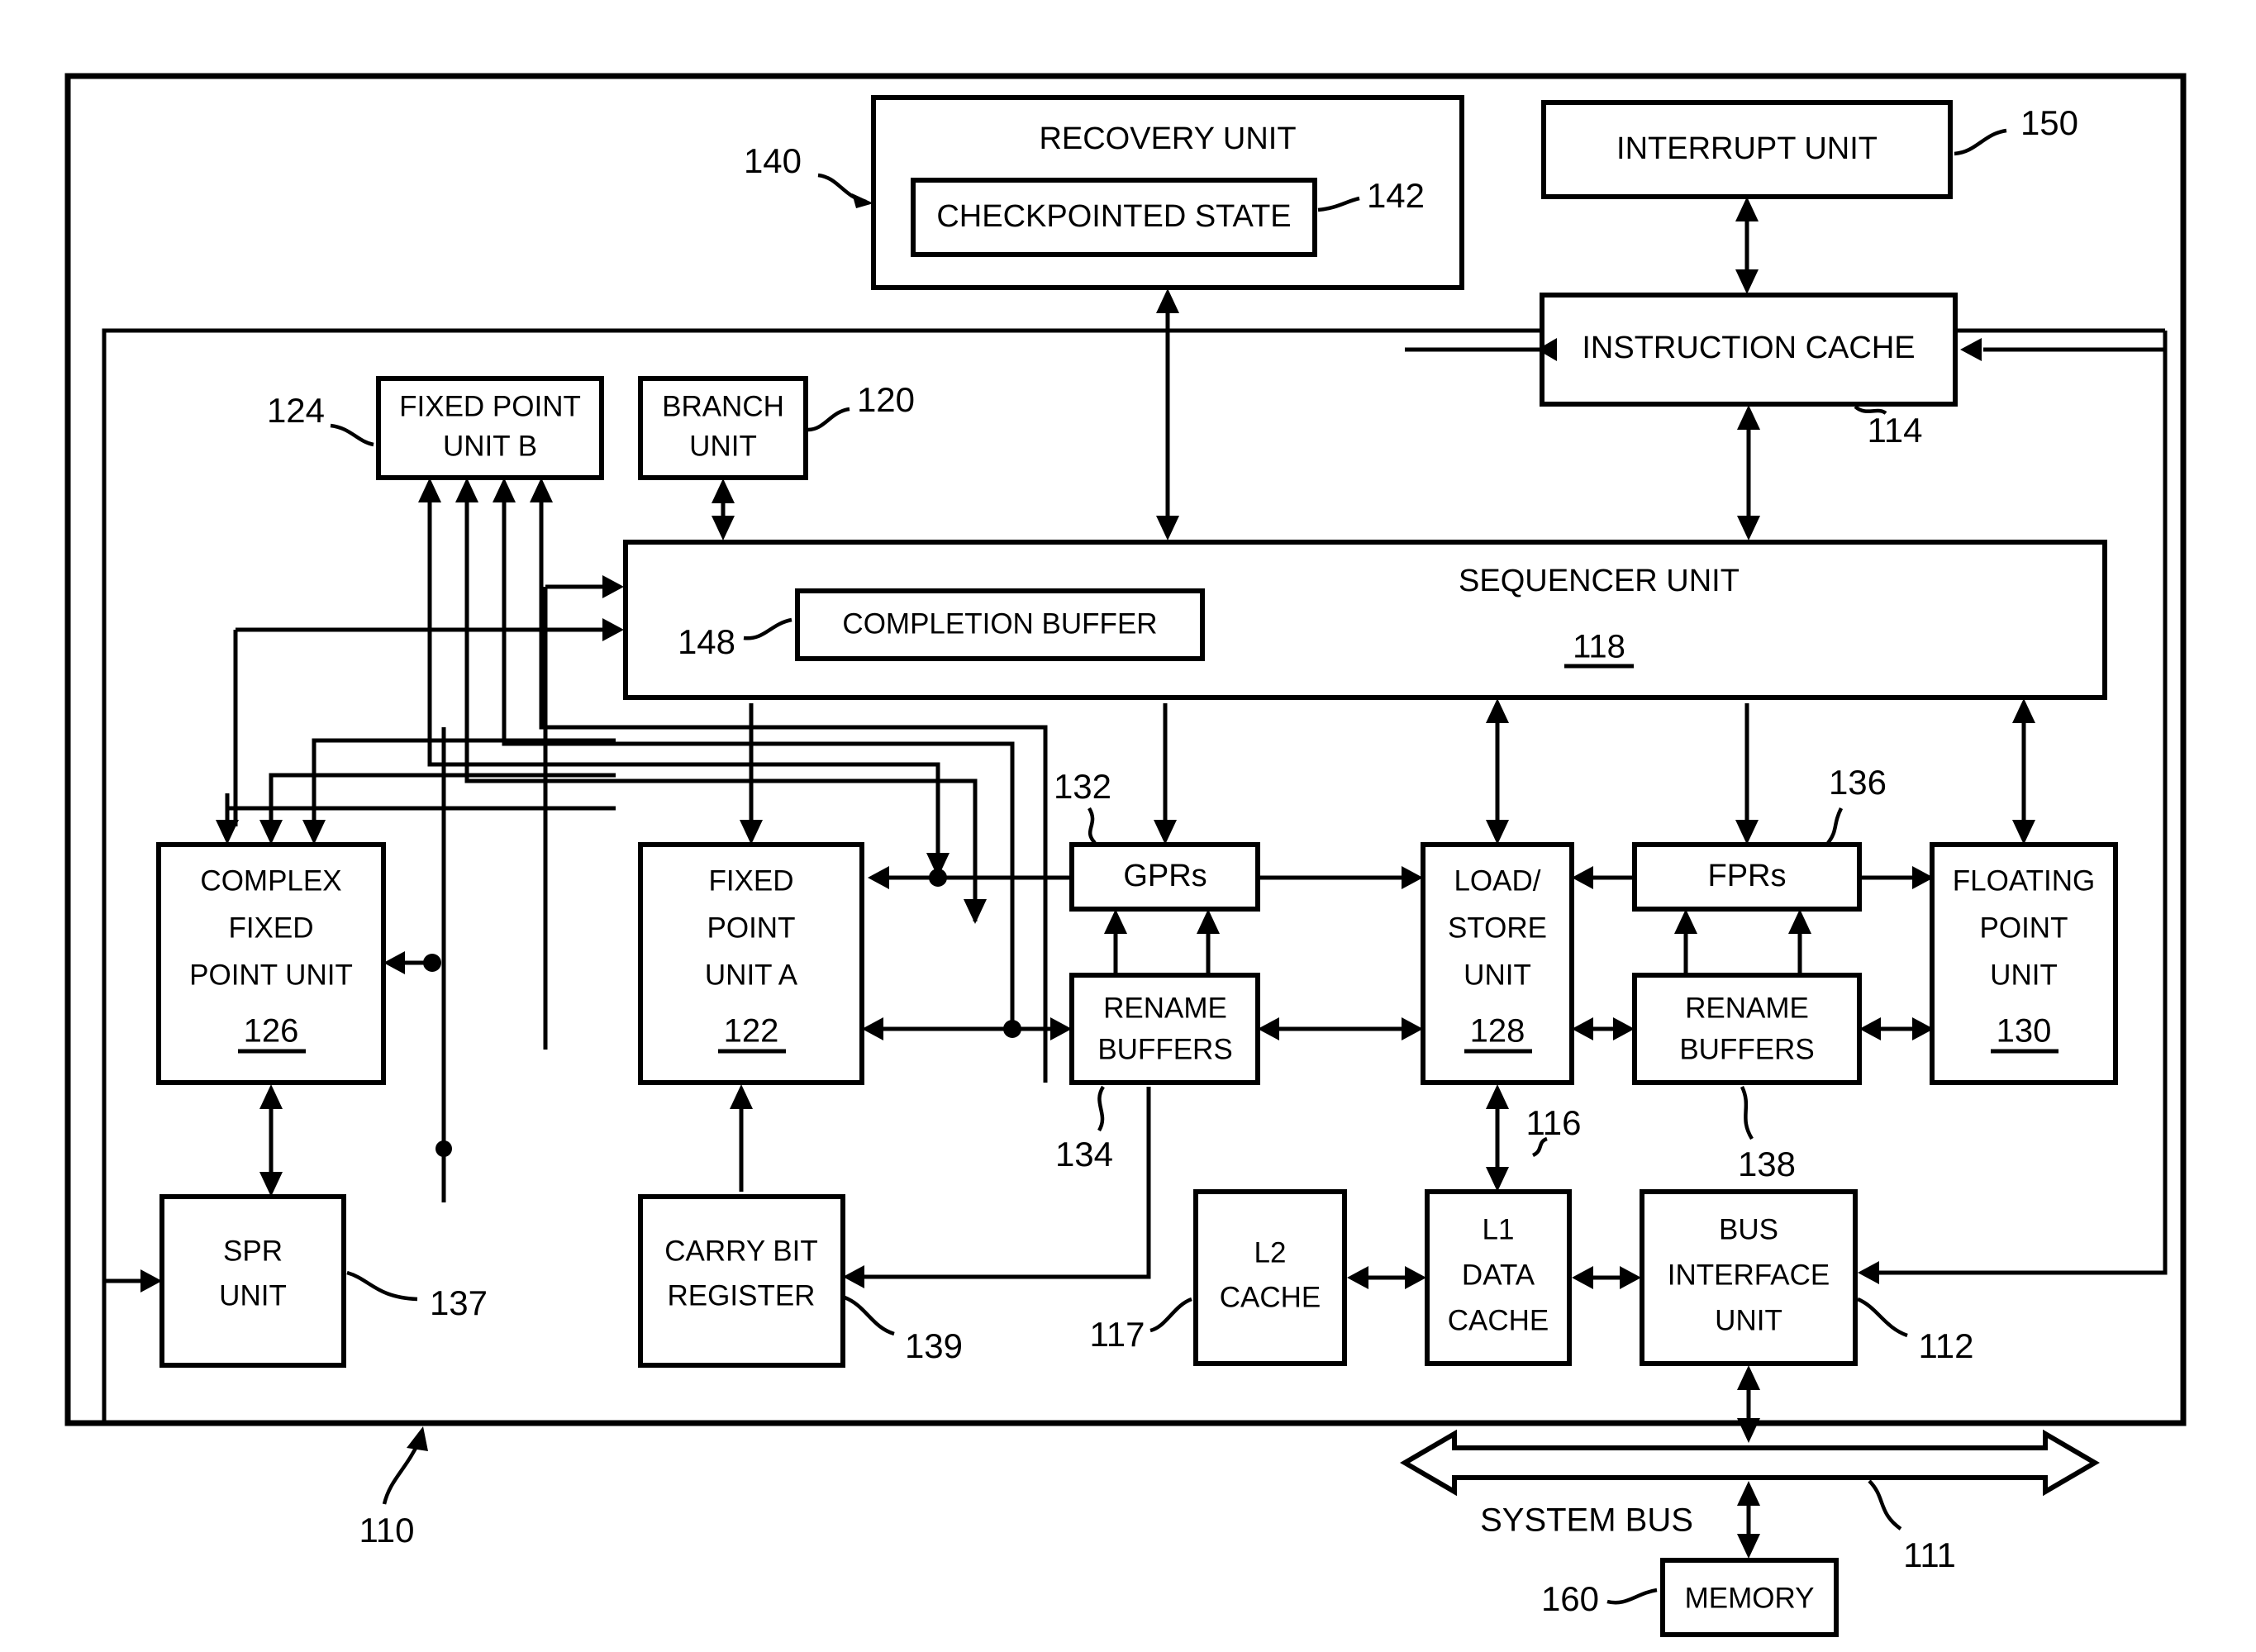 This screenshot has height=1652, width=2256. Describe the element at coordinates (723, 406) in the screenshot. I see `branch-unit-line1: BRANCH` at that location.